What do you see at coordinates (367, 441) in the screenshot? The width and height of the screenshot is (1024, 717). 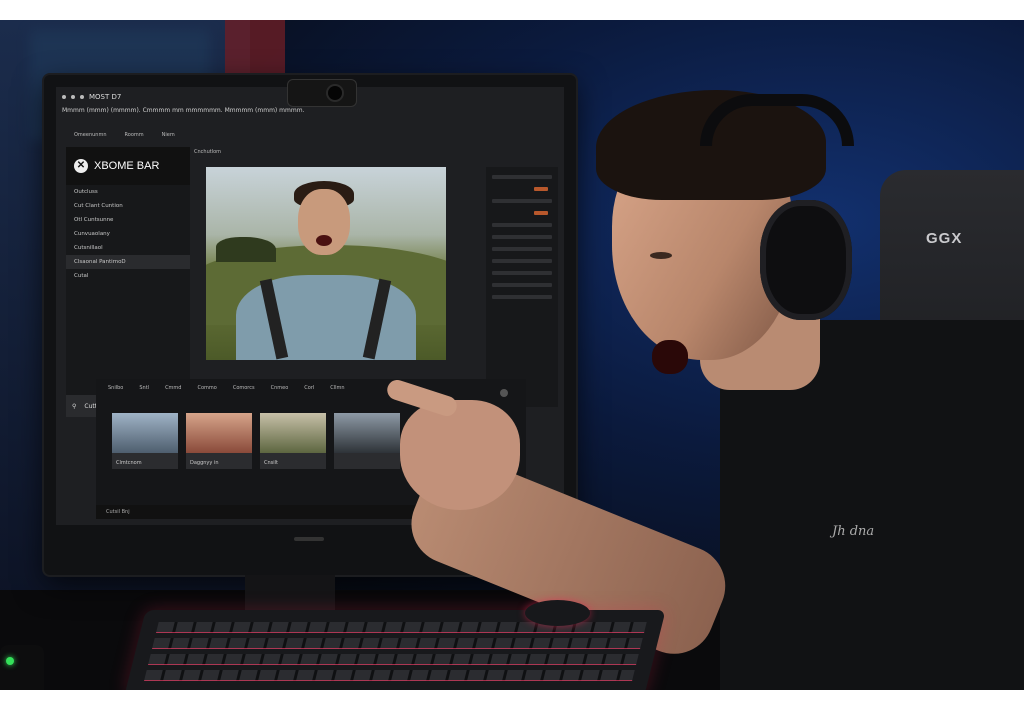 I see `clip-thumb` at bounding box center [367, 441].